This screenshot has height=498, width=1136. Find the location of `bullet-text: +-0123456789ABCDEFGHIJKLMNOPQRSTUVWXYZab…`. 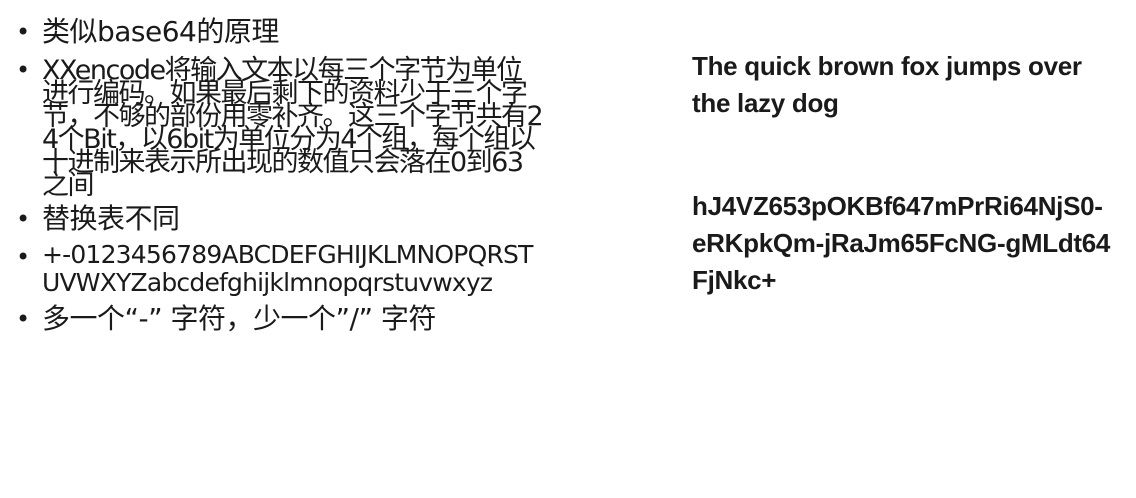

bullet-text: +-0123456789ABCDEFGHIJKLMNOPQRSTUVWXYZab… is located at coordinates (287, 268).